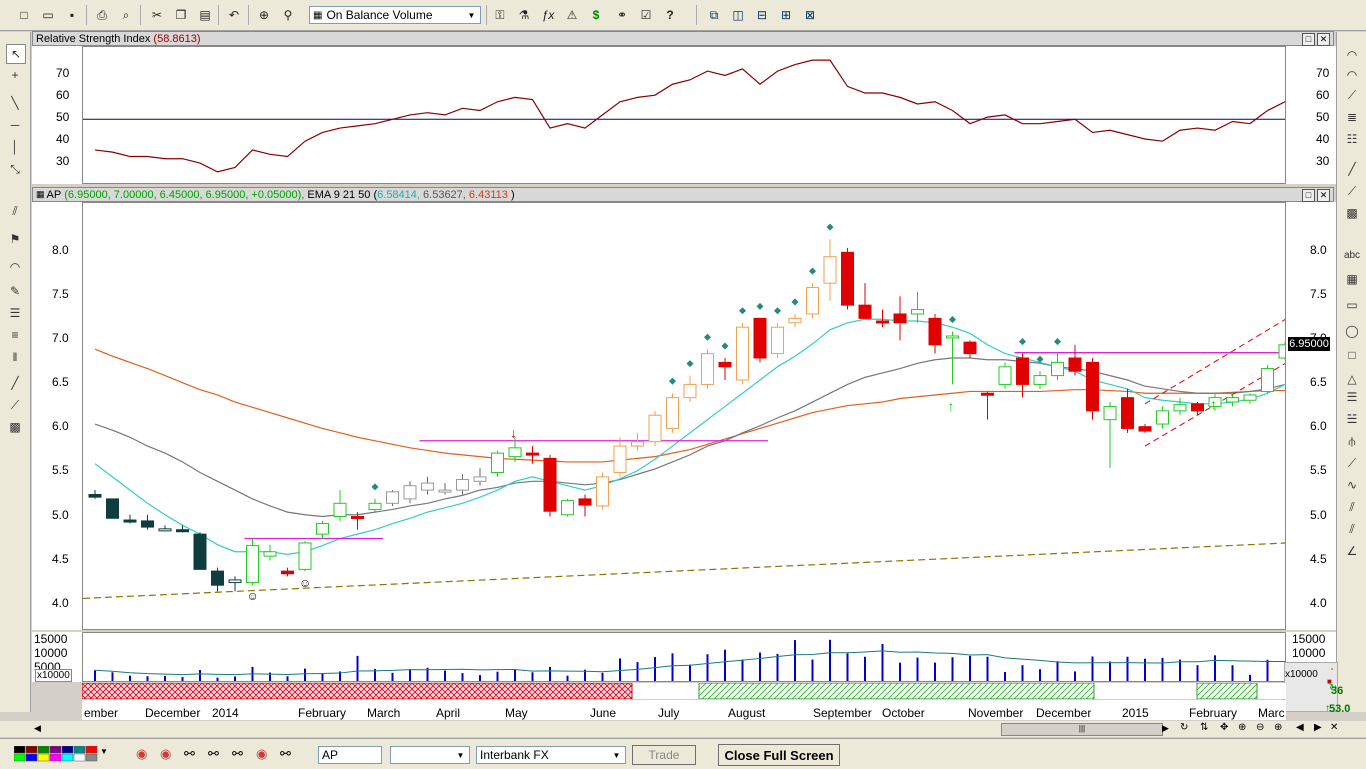  I want to click on candle-body, so click(305, 556).